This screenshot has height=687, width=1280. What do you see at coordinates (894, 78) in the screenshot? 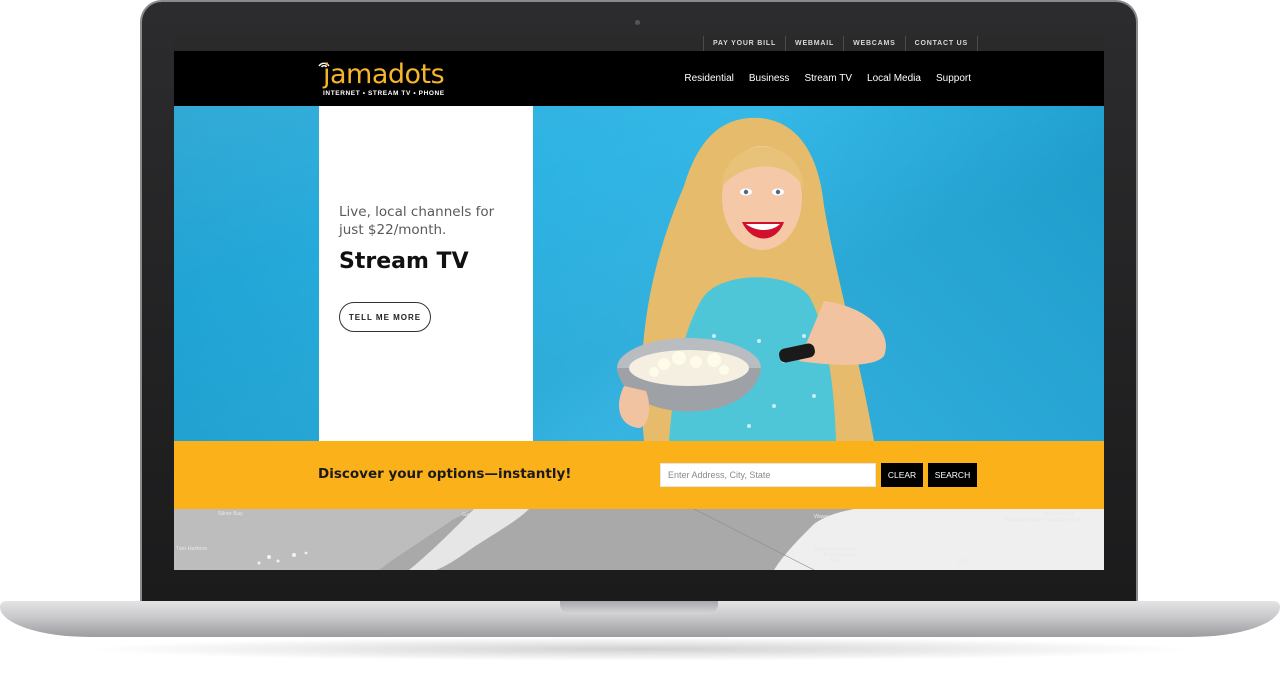
I see `menu-item-local-media: Local Media` at bounding box center [894, 78].